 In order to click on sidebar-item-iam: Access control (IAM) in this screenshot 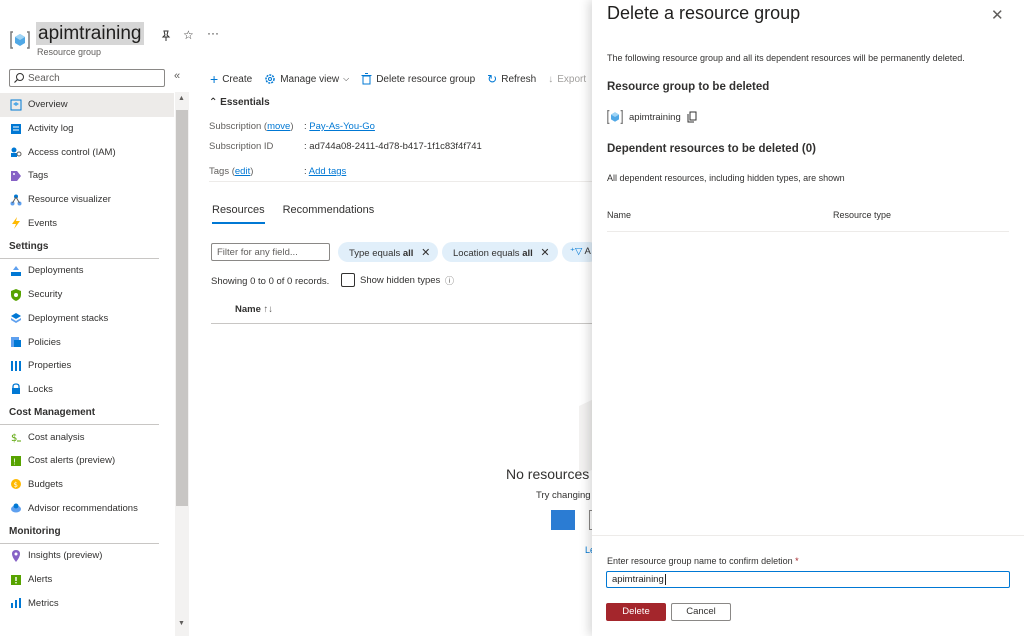, I will do `click(87, 152)`.